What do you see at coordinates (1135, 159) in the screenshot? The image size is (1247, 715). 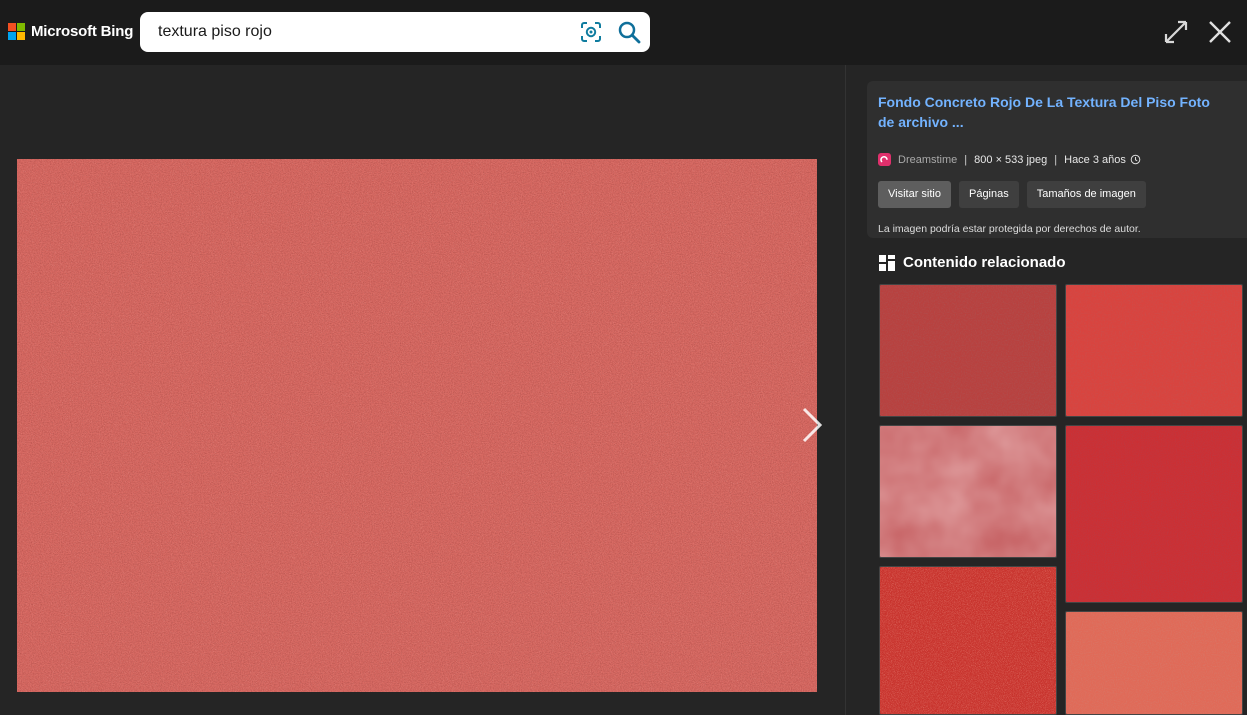 I see `history-icon` at bounding box center [1135, 159].